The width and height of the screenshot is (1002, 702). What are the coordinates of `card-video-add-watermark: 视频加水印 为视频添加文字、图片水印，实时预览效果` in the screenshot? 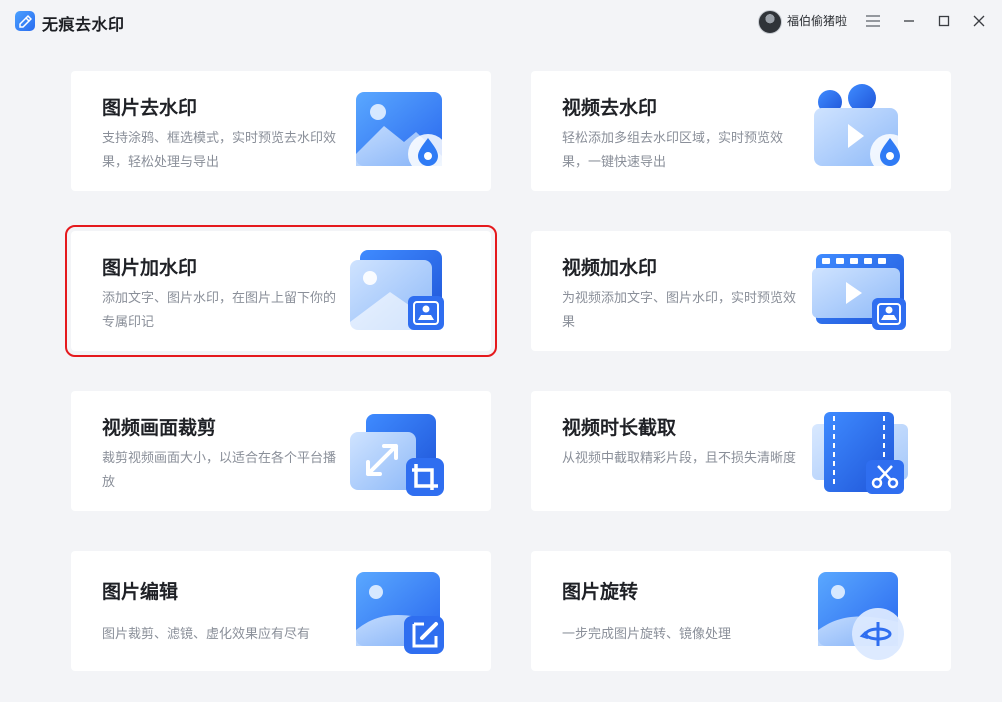 It's located at (741, 291).